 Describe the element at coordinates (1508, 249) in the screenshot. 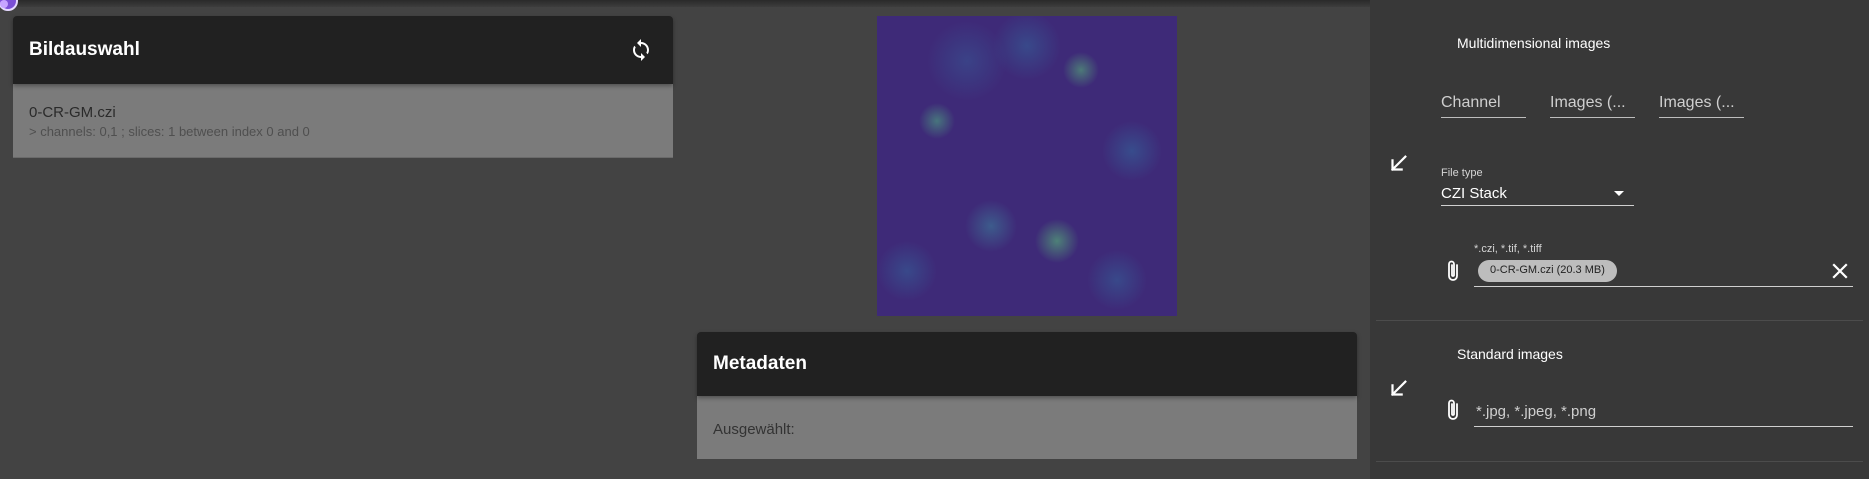

I see `file-accept-label: *.czi, *.tif, *.tiff` at that location.